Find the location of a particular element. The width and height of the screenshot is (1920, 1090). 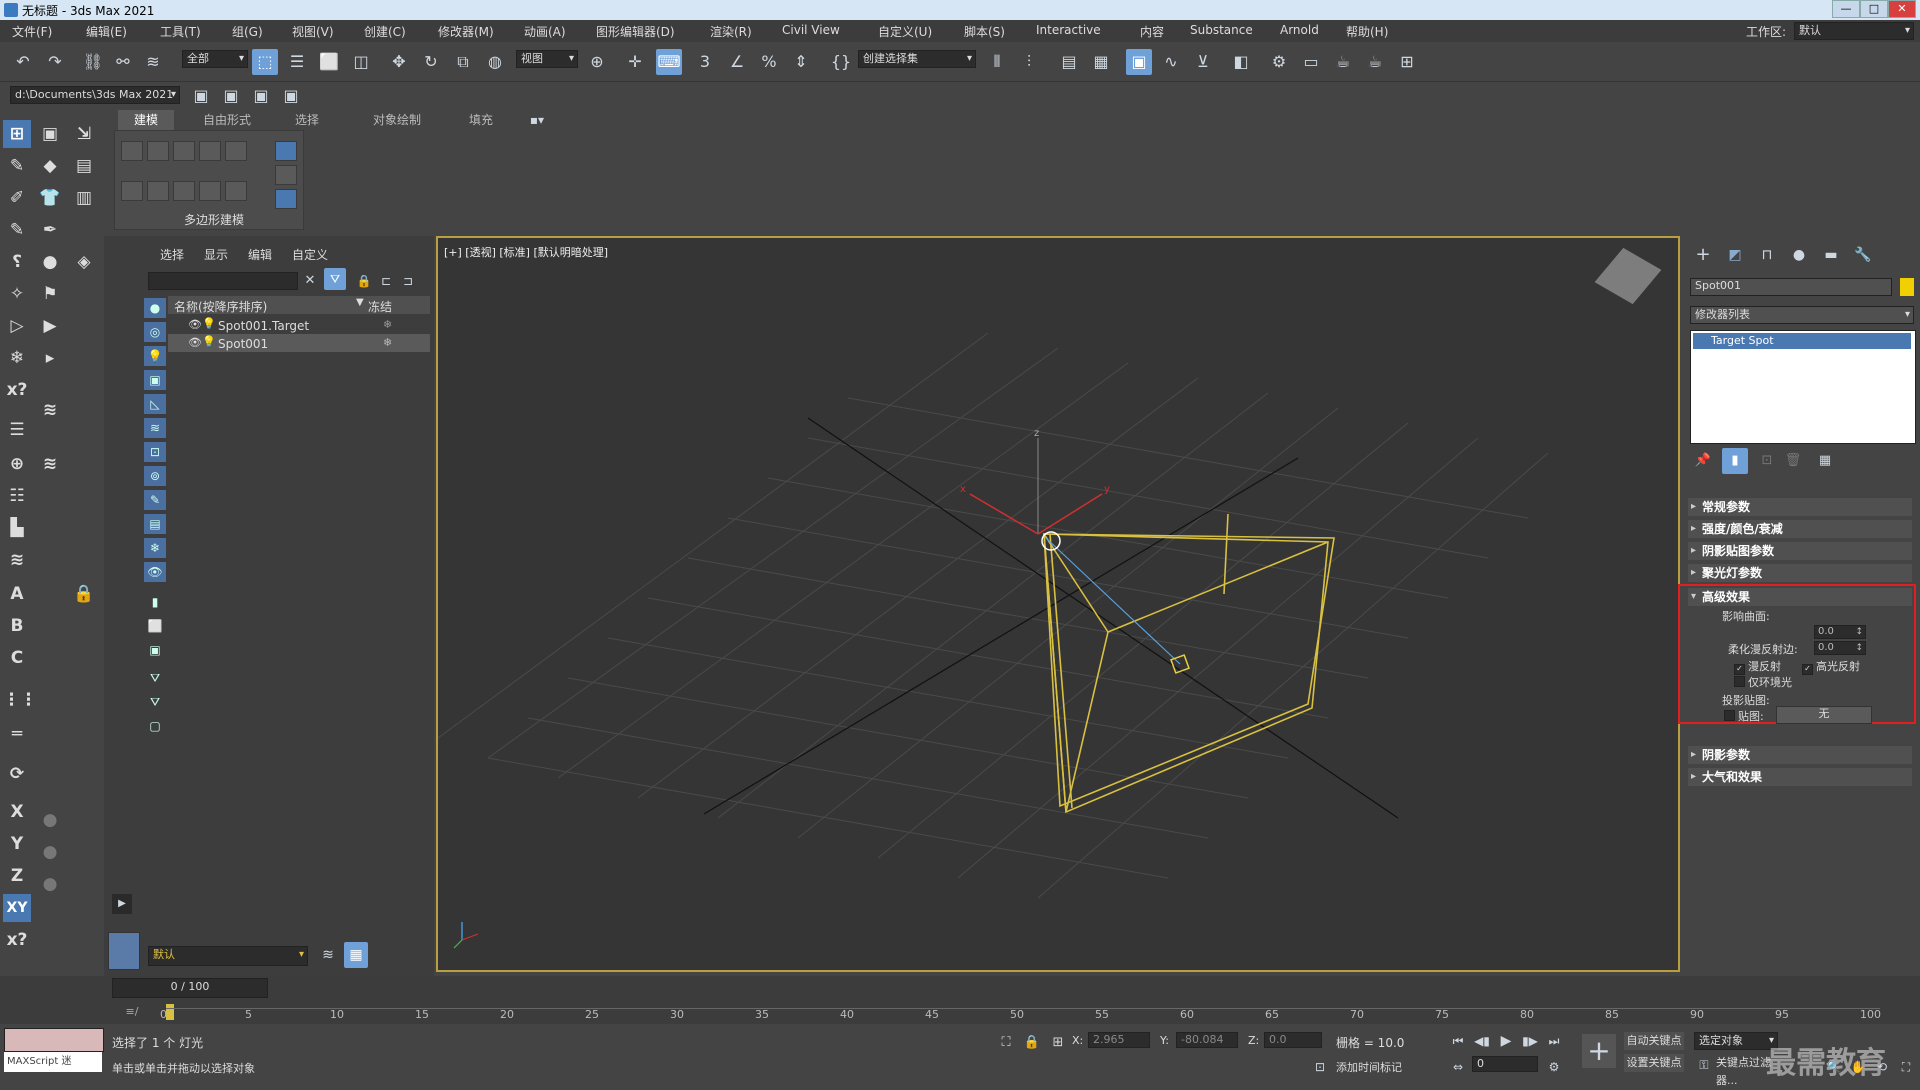

make-unique-icon: ⊡ is located at coordinates (1767, 461).